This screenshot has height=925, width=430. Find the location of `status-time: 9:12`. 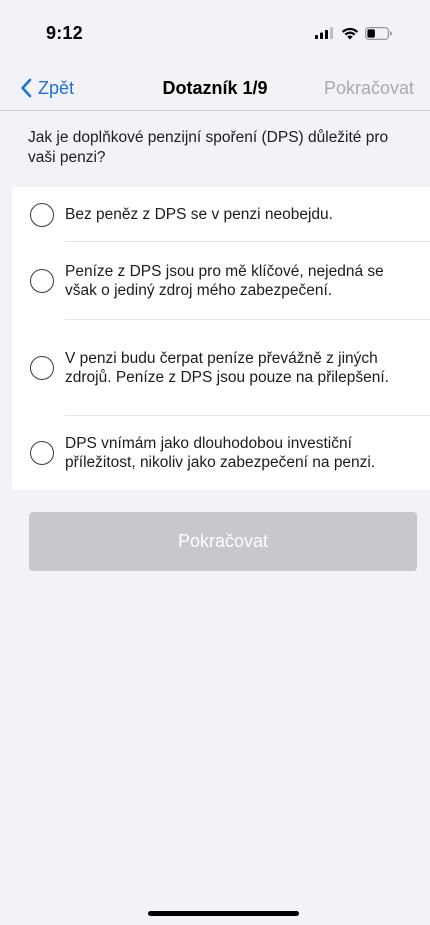

status-time: 9:12 is located at coordinates (64, 32).